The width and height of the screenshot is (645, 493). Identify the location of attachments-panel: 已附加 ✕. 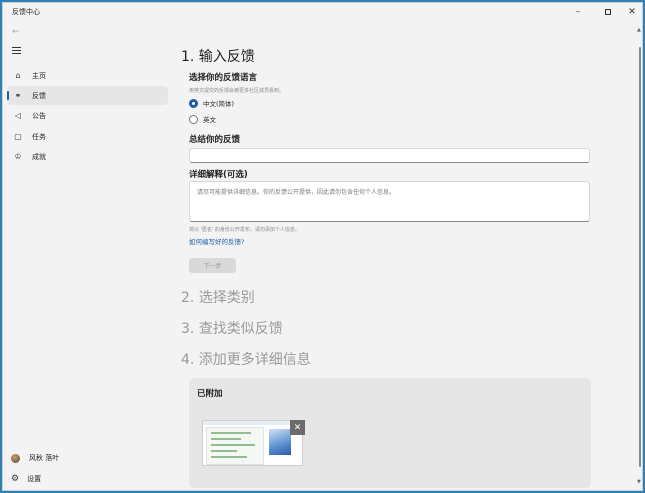
(390, 433).